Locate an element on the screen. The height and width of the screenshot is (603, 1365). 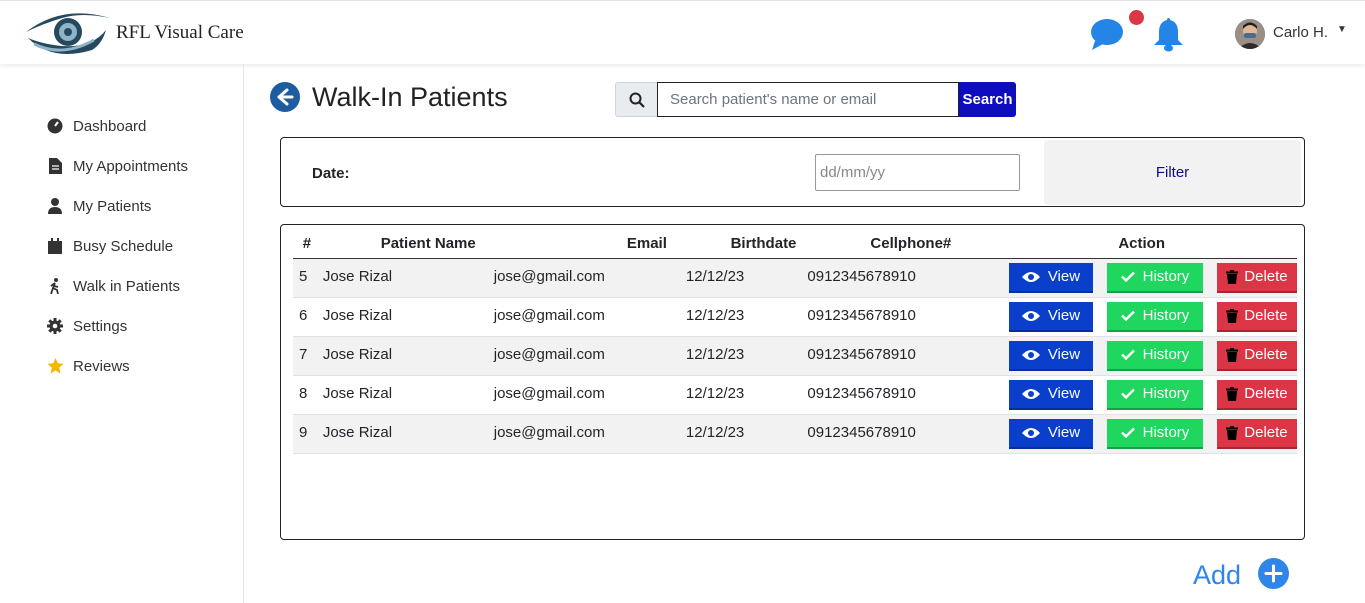
column-header: Email is located at coordinates (587, 244).